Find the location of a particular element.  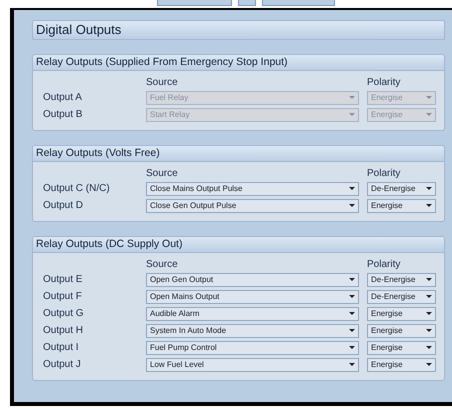

output-label: Output J is located at coordinates (62, 365).